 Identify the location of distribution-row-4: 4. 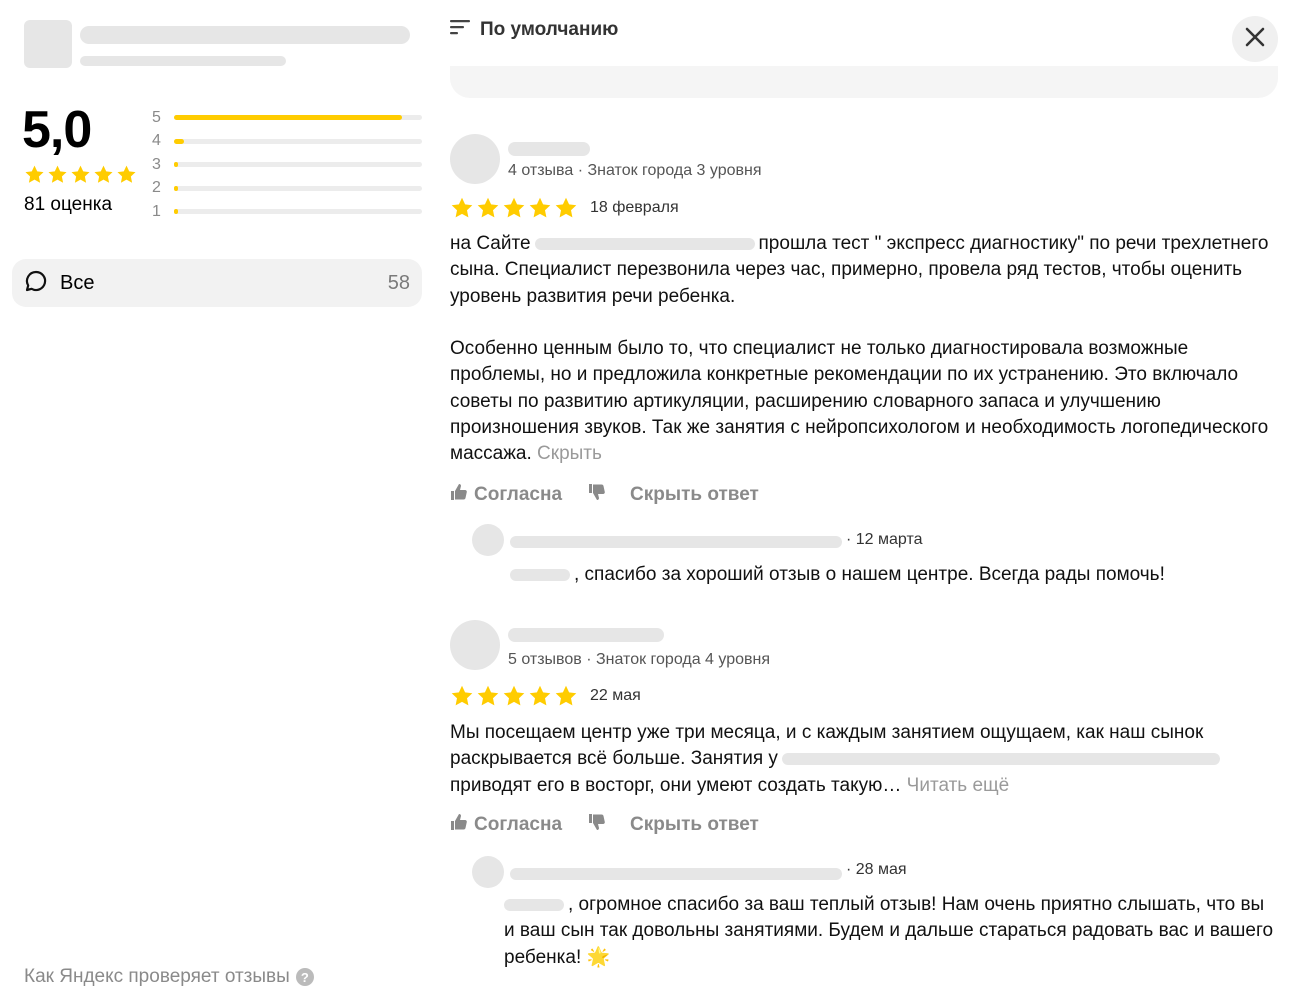
(287, 142).